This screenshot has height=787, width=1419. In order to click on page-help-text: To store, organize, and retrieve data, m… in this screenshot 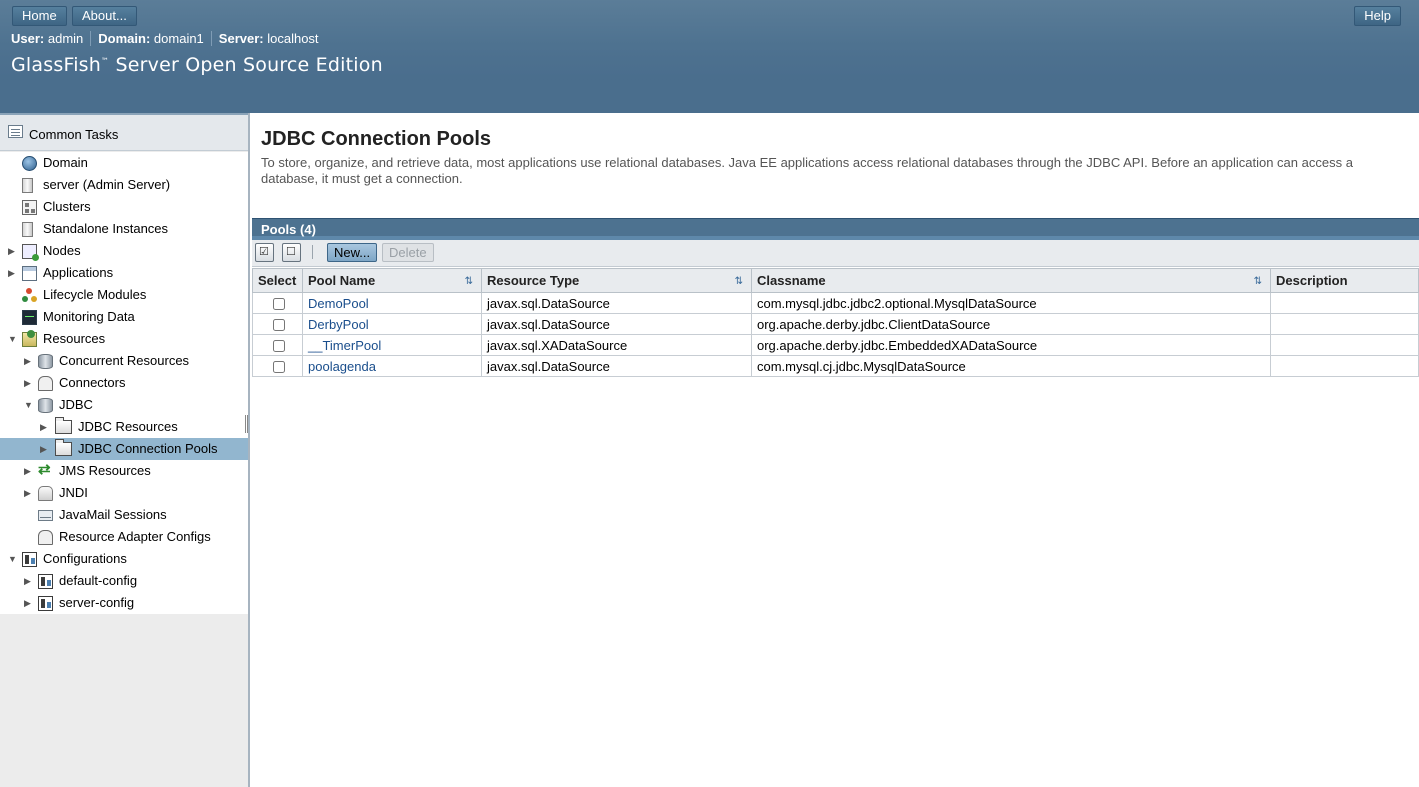, I will do `click(807, 170)`.